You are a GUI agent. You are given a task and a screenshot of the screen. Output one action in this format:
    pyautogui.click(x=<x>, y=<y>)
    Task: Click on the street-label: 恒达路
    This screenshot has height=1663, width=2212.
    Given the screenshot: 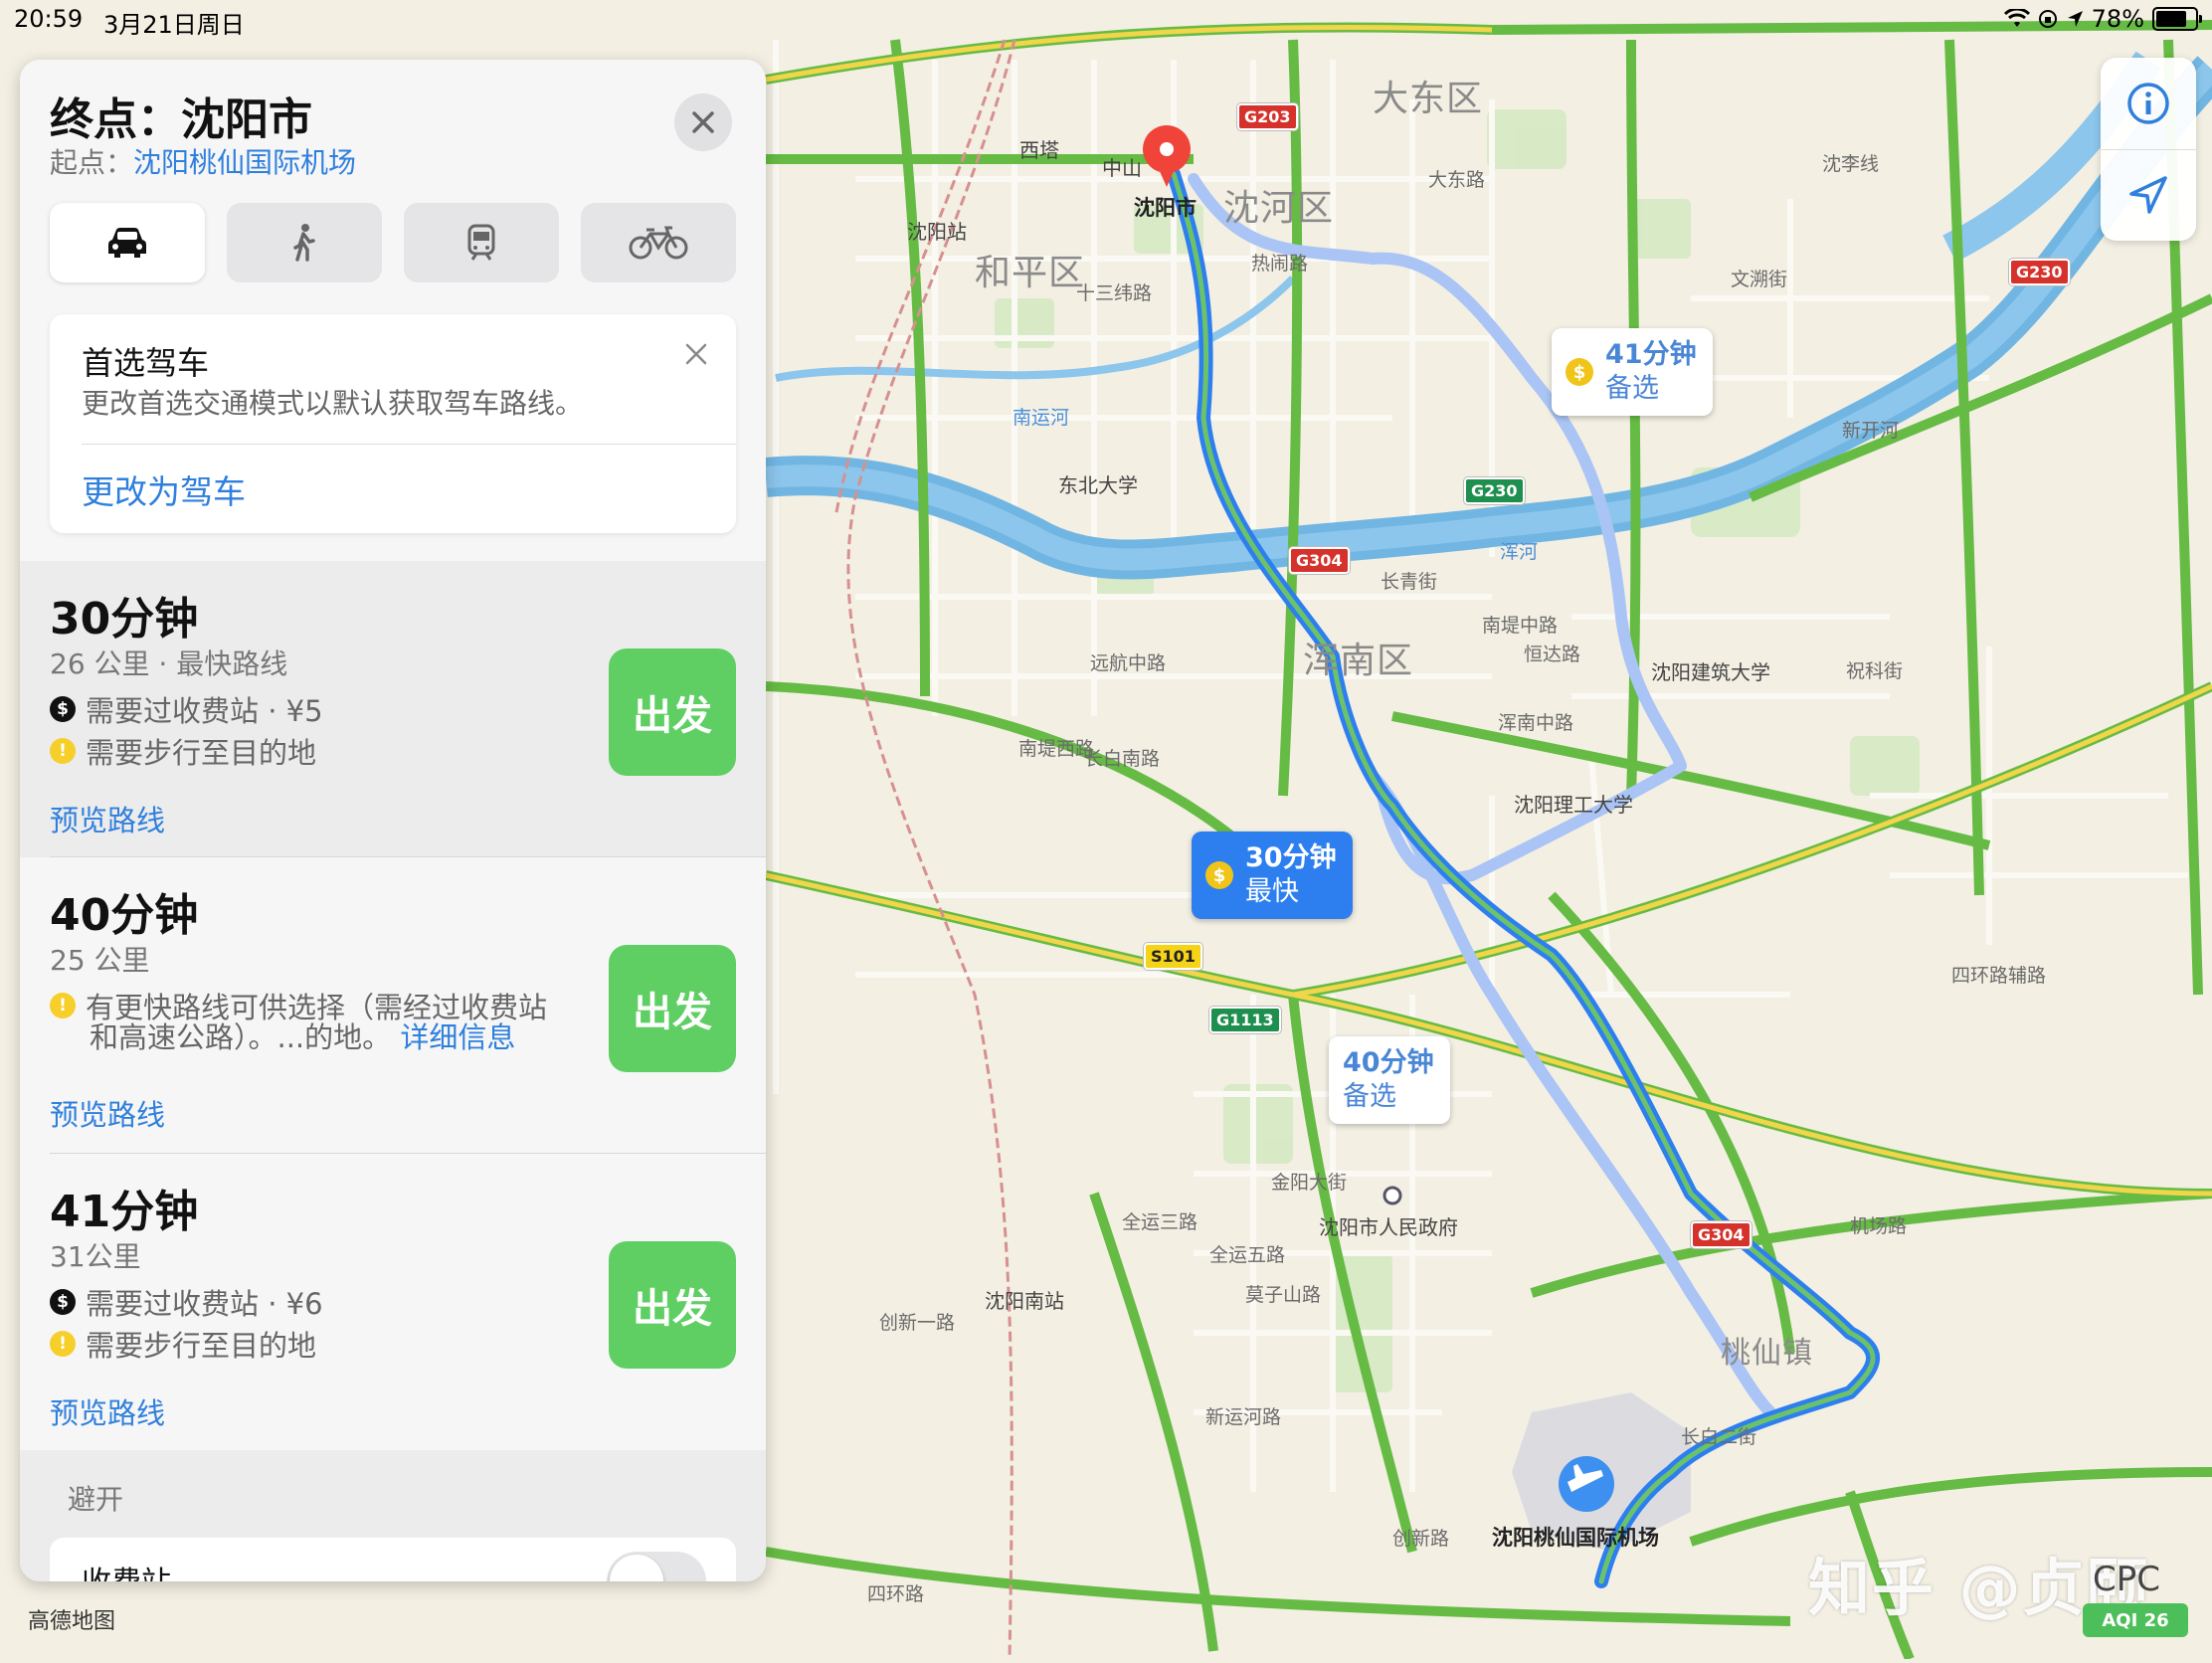 What is the action you would take?
    pyautogui.click(x=1552, y=654)
    